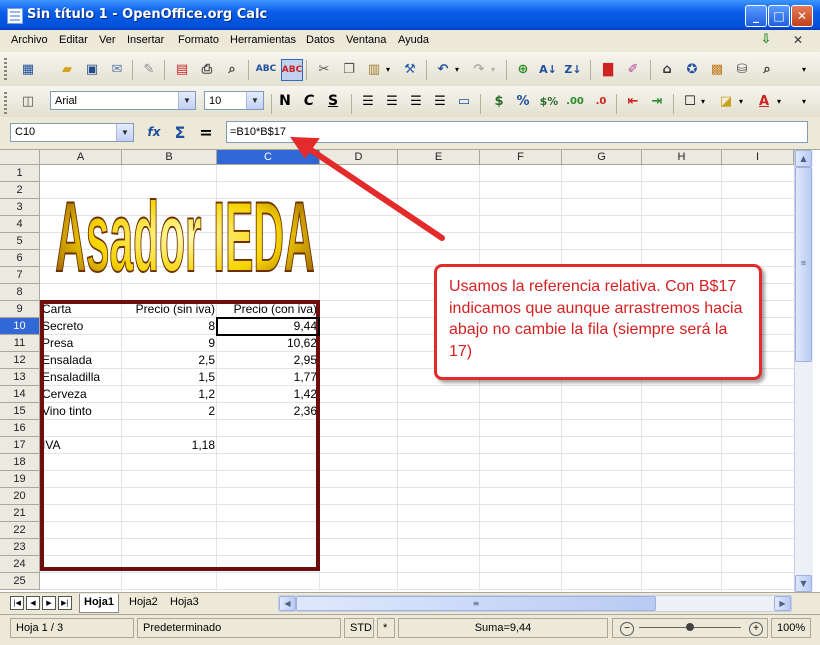 This screenshot has height=645, width=820. Describe the element at coordinates (782, 603) in the screenshot. I see `scroll-right-icon: ▶` at that location.